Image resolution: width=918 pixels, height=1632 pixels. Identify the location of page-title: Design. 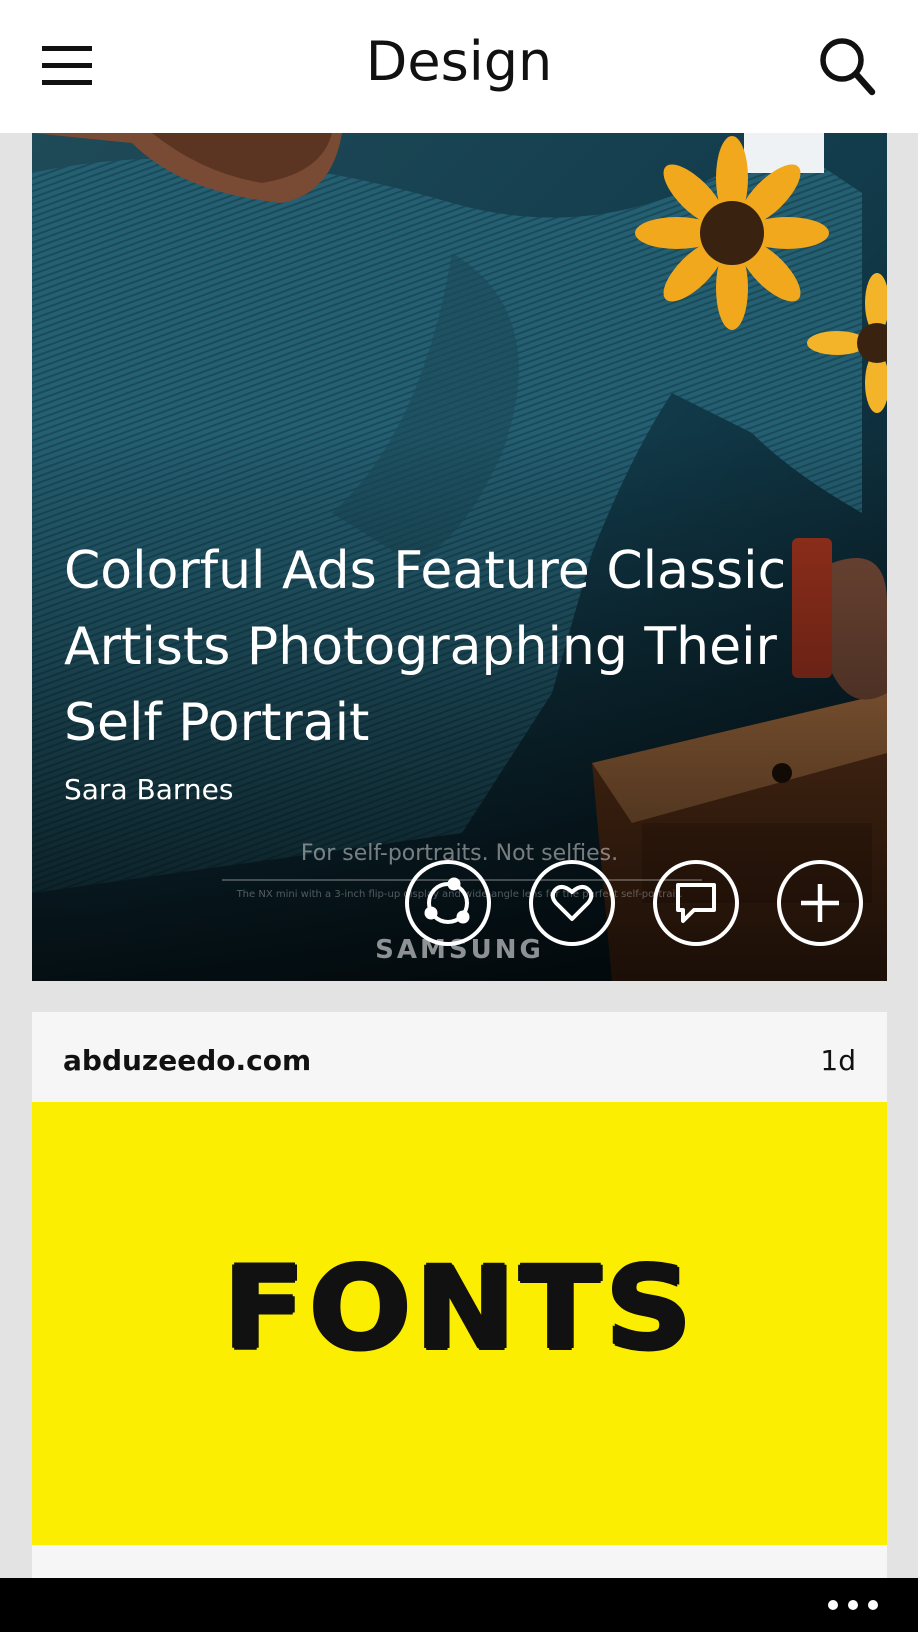
(459, 61).